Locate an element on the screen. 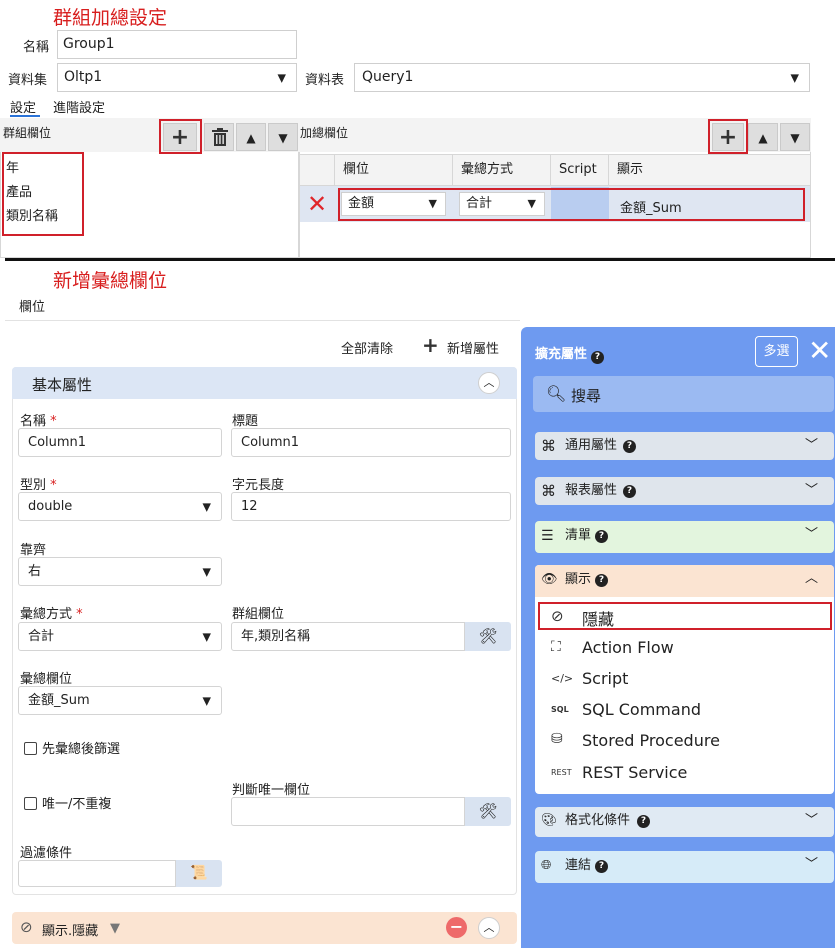  group-display: 👁︎ 顯示 ? ︿ is located at coordinates (684, 581).